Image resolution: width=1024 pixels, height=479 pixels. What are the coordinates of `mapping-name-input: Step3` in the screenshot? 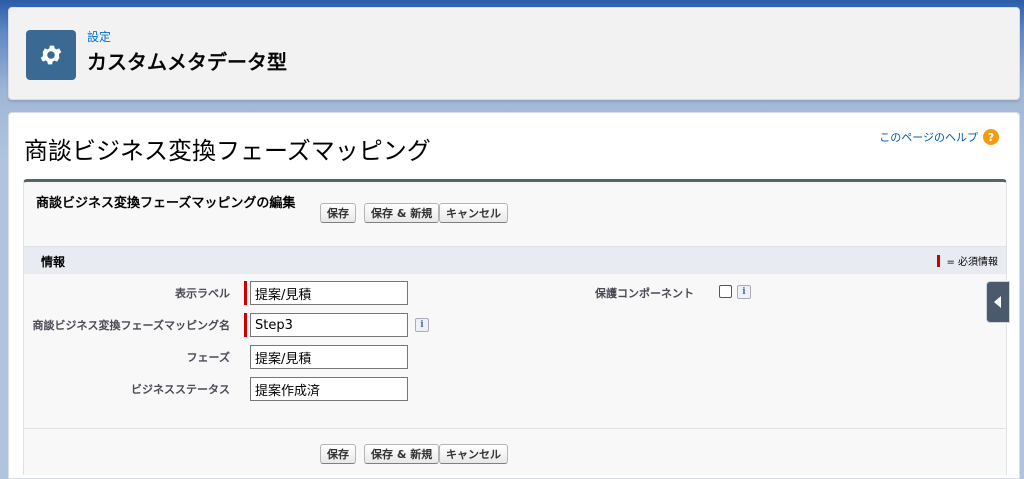 It's located at (329, 325).